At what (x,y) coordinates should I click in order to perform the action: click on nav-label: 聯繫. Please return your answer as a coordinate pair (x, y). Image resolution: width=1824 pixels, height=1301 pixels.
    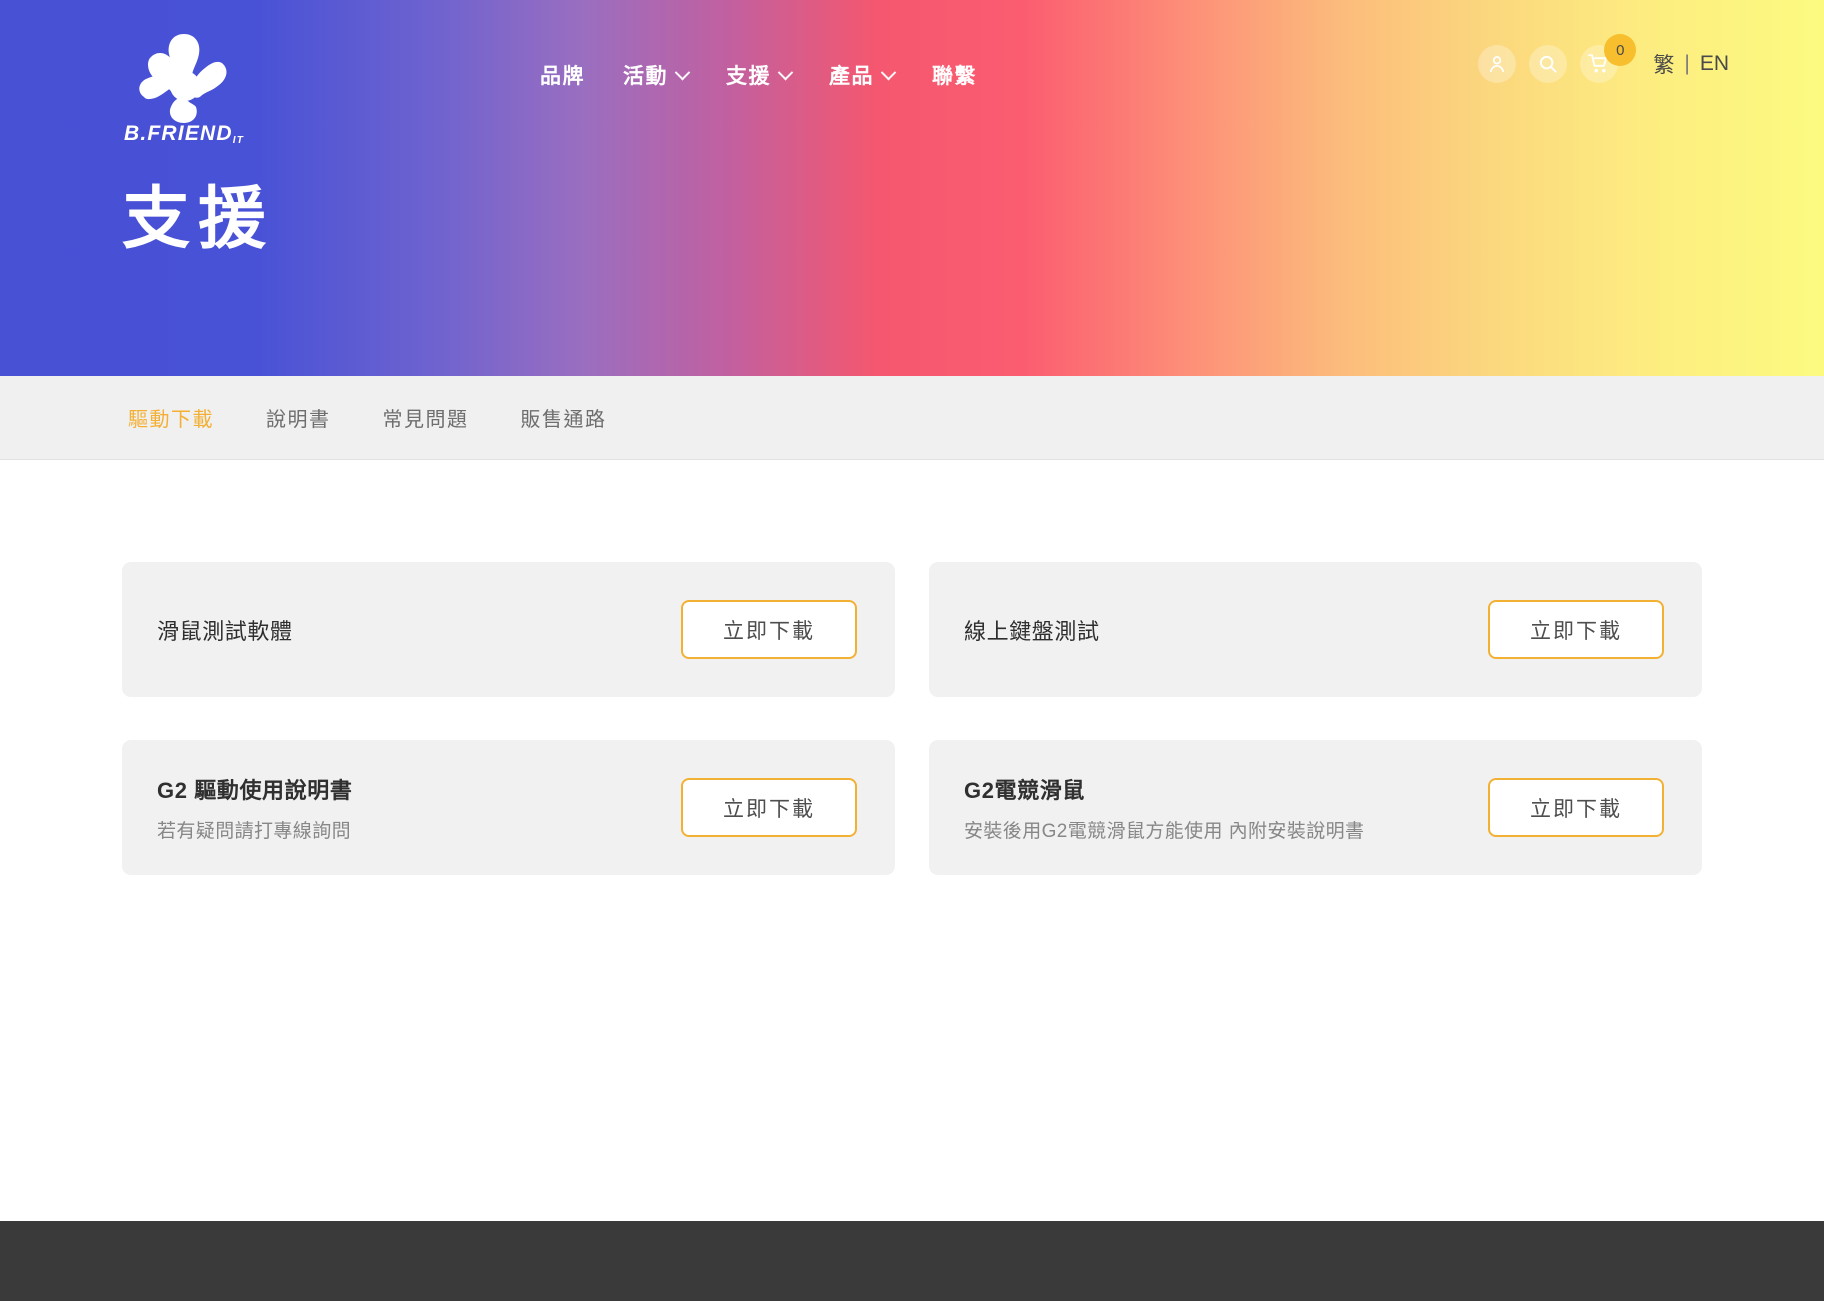
    Looking at the image, I should click on (954, 76).